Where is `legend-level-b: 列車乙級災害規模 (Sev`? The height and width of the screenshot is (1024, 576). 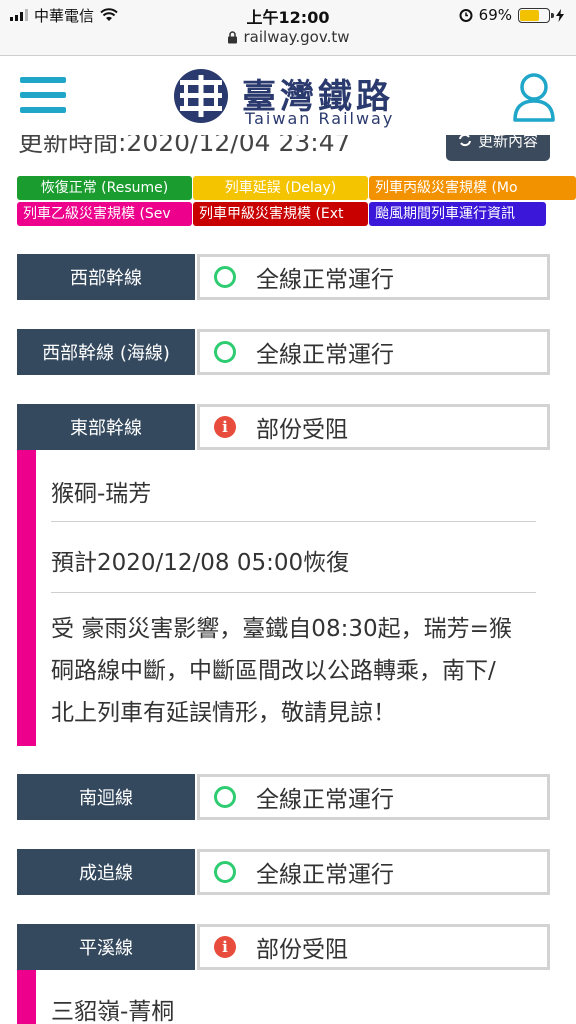
legend-level-b: 列車乙級災害規模 (Sev is located at coordinates (104, 214).